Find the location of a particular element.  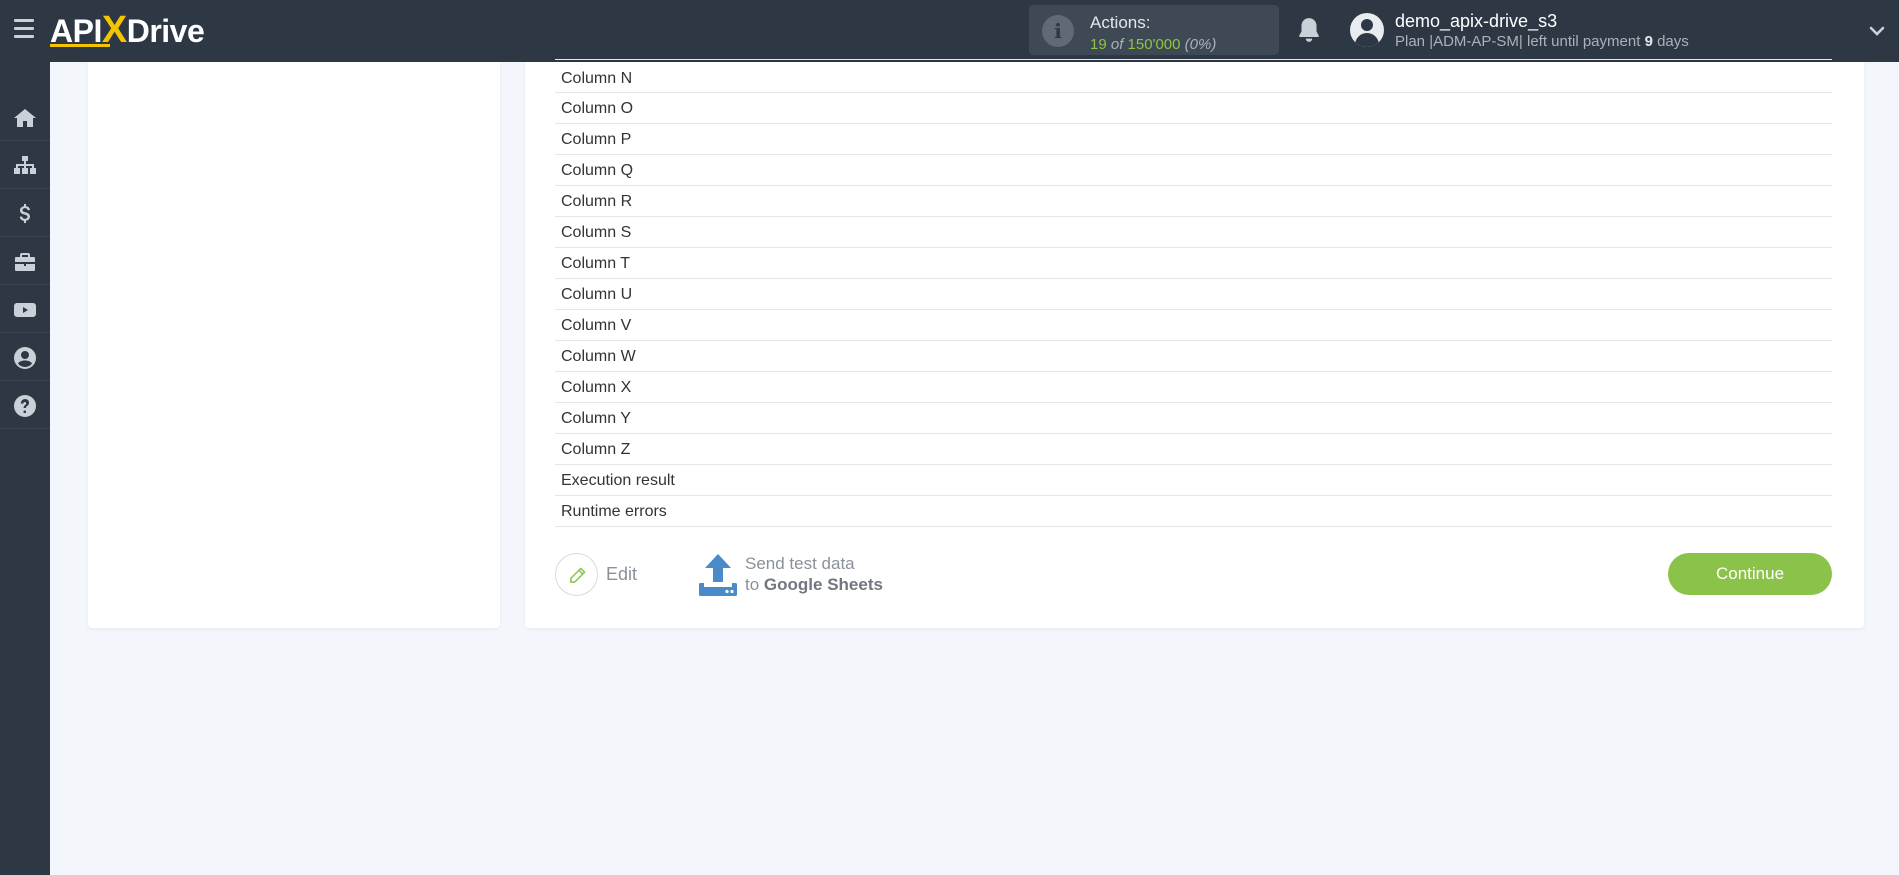

list-item: Column S is located at coordinates (1193, 232).